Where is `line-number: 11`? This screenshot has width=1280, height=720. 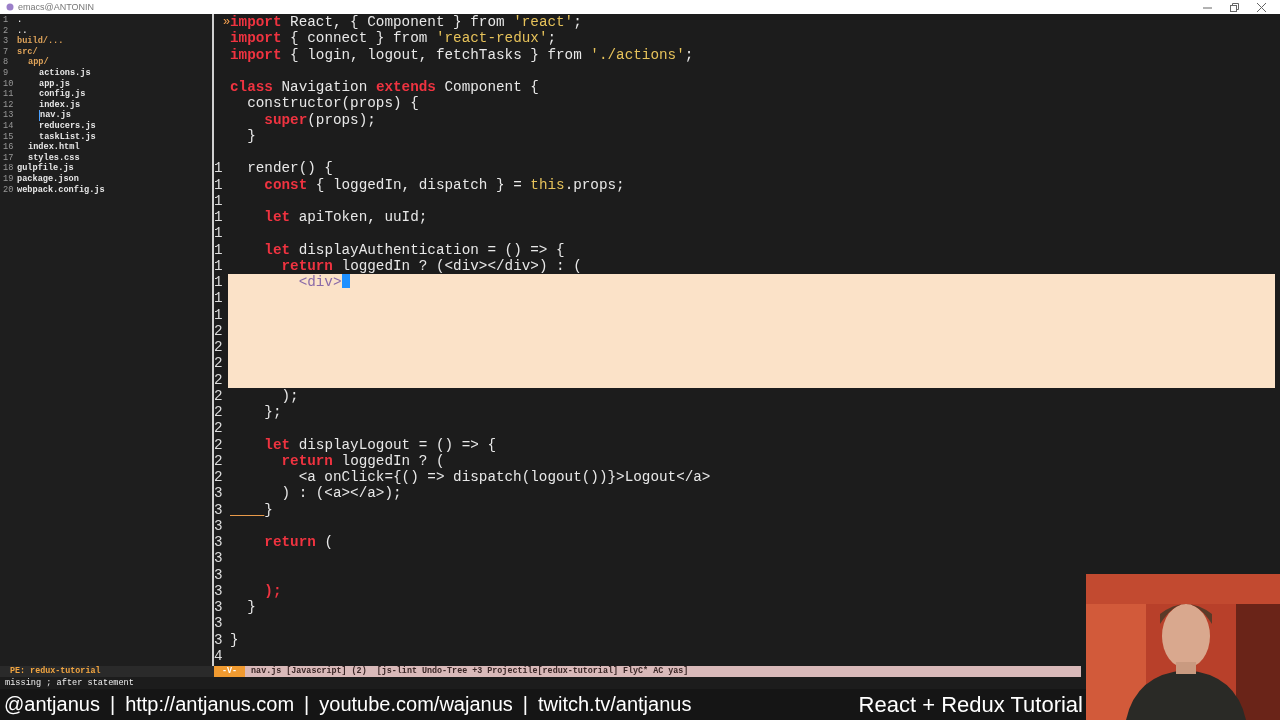
line-number: 11 is located at coordinates (8, 94).